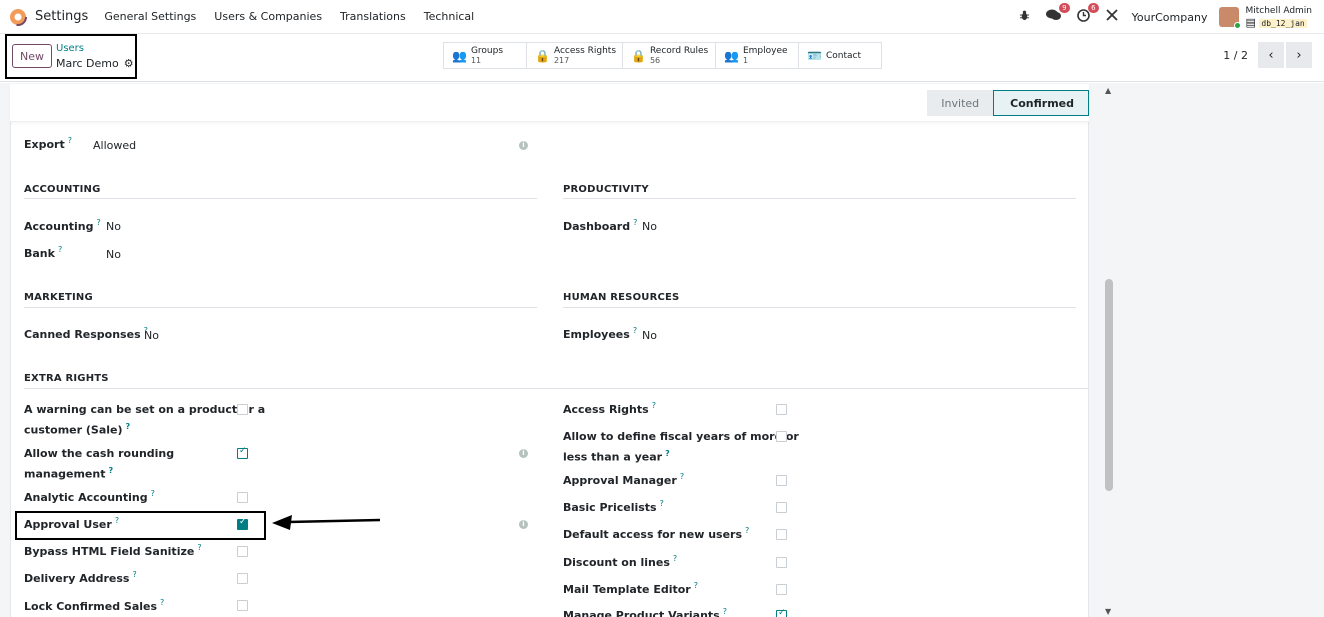 This screenshot has height=617, width=1324. I want to click on right-analytic-accounting: Analytic Accounting?, so click(89, 497).